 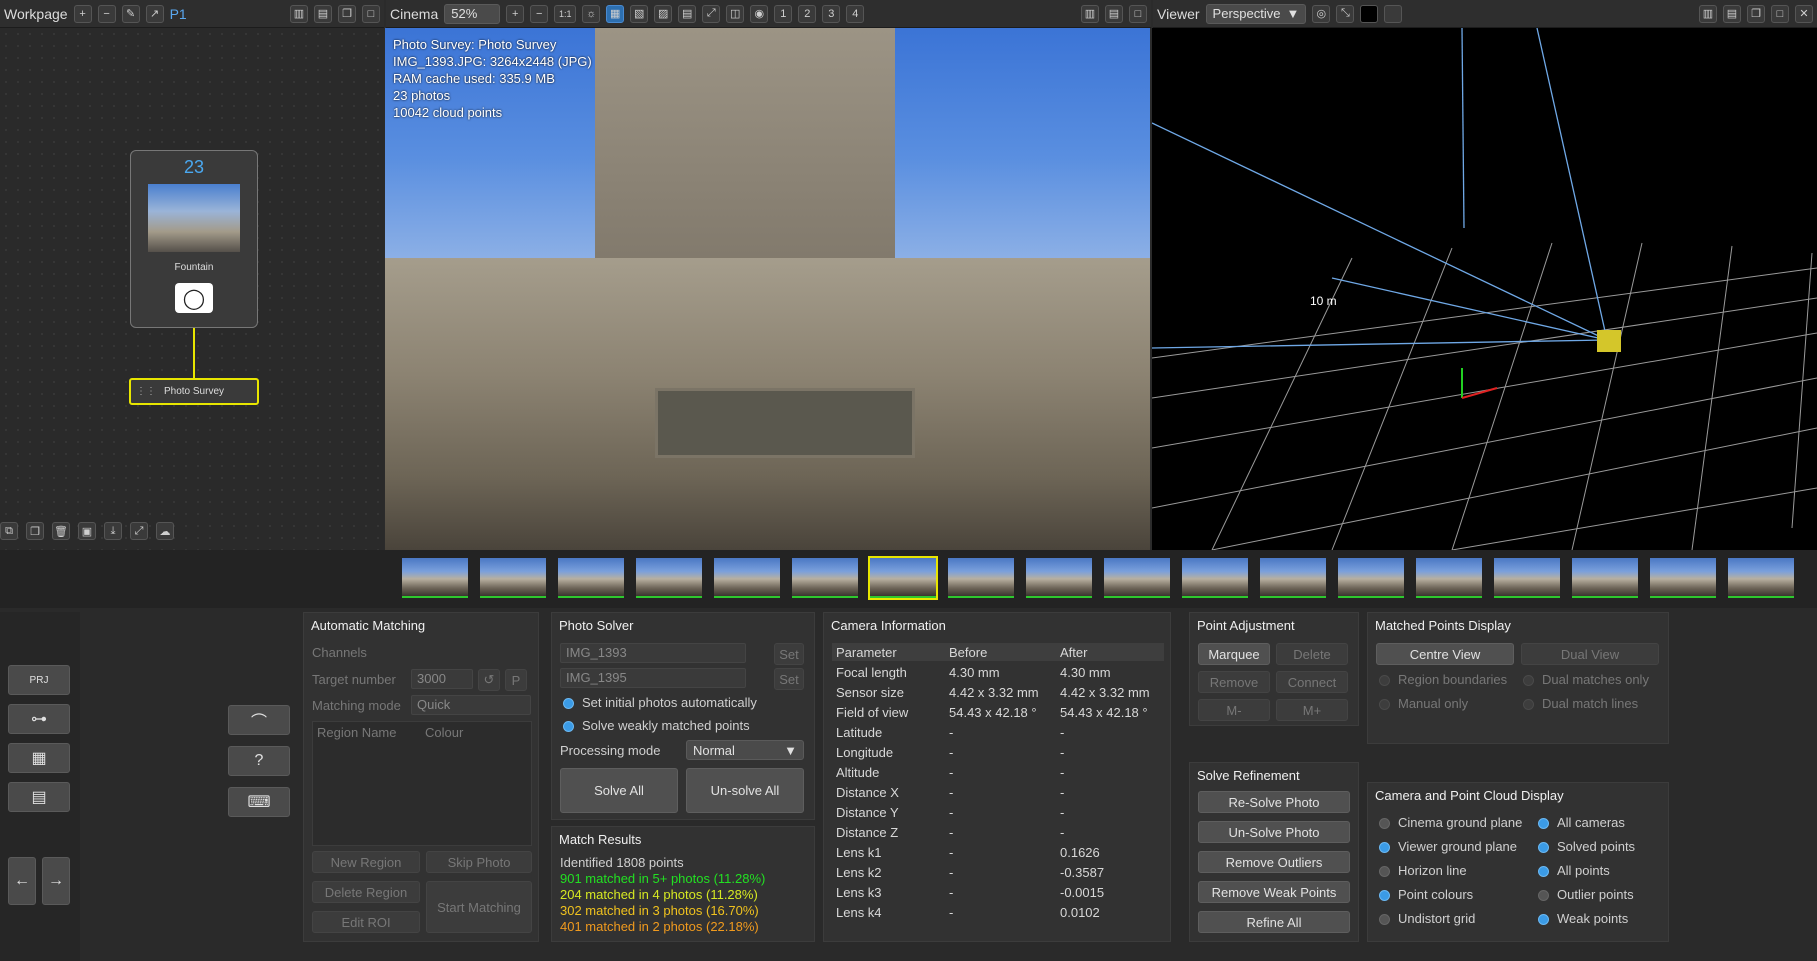 What do you see at coordinates (471, 705) in the screenshot?
I see `mode-select: Quick` at bounding box center [471, 705].